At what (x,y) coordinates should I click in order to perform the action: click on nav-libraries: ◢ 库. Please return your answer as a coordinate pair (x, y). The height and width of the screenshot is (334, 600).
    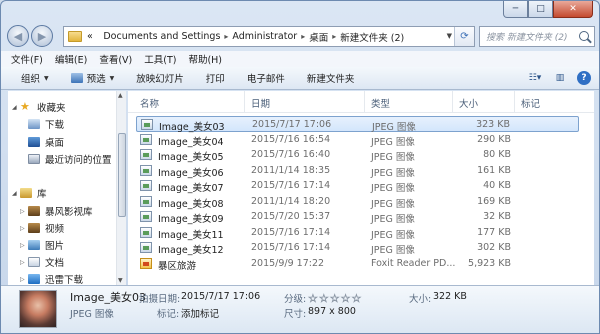
    Looking at the image, I should click on (29, 193).